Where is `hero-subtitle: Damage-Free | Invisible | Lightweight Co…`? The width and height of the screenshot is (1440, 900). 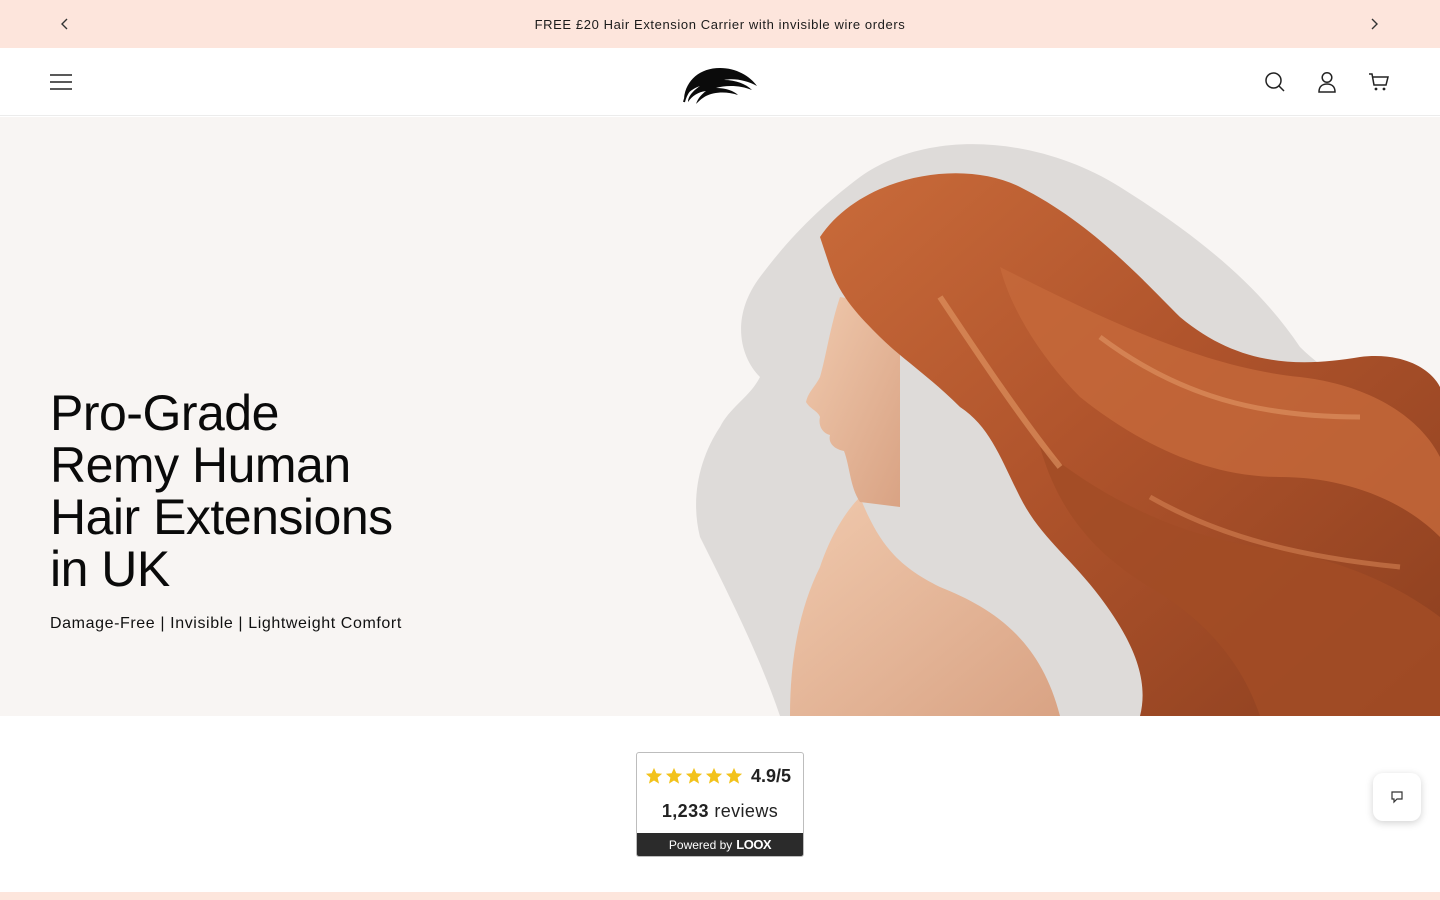 hero-subtitle: Damage-Free | Invisible | Lightweight Co… is located at coordinates (226, 623).